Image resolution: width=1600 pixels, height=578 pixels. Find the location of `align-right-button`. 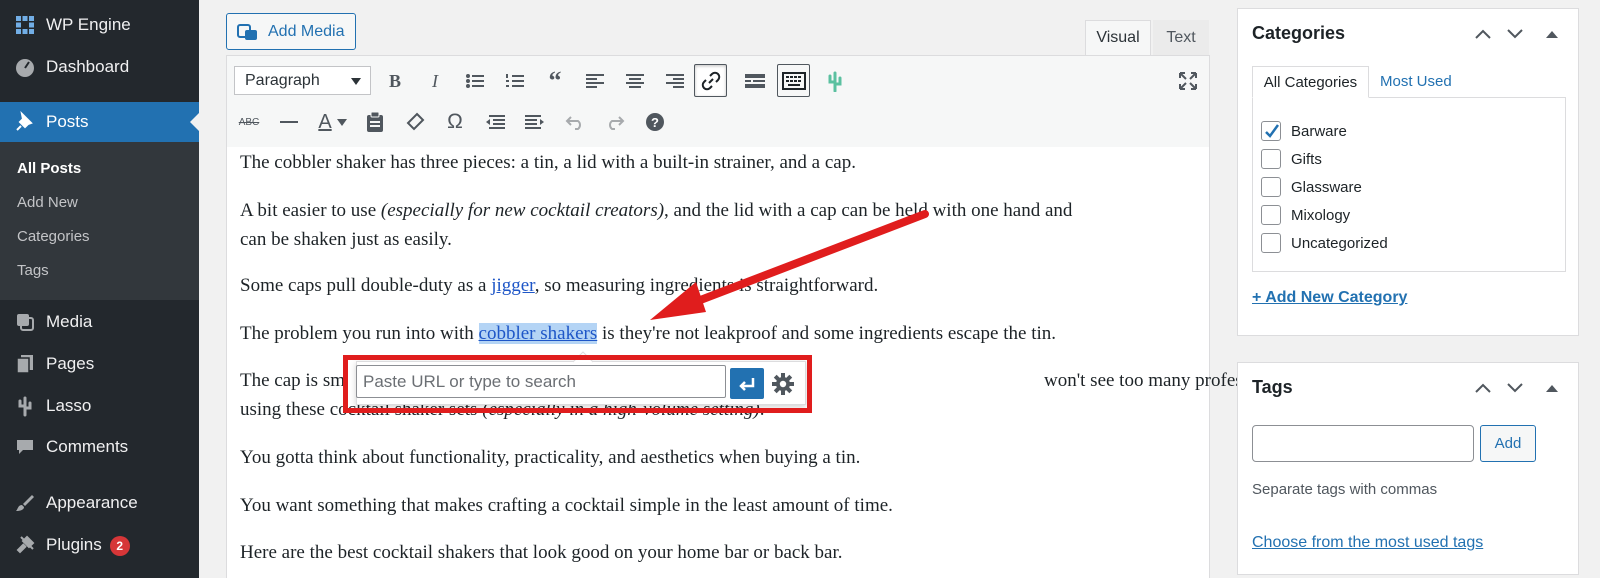

align-right-button is located at coordinates (675, 81).